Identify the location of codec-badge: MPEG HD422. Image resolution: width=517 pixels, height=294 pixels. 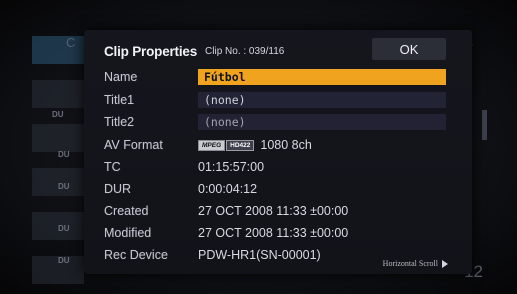
(226, 145).